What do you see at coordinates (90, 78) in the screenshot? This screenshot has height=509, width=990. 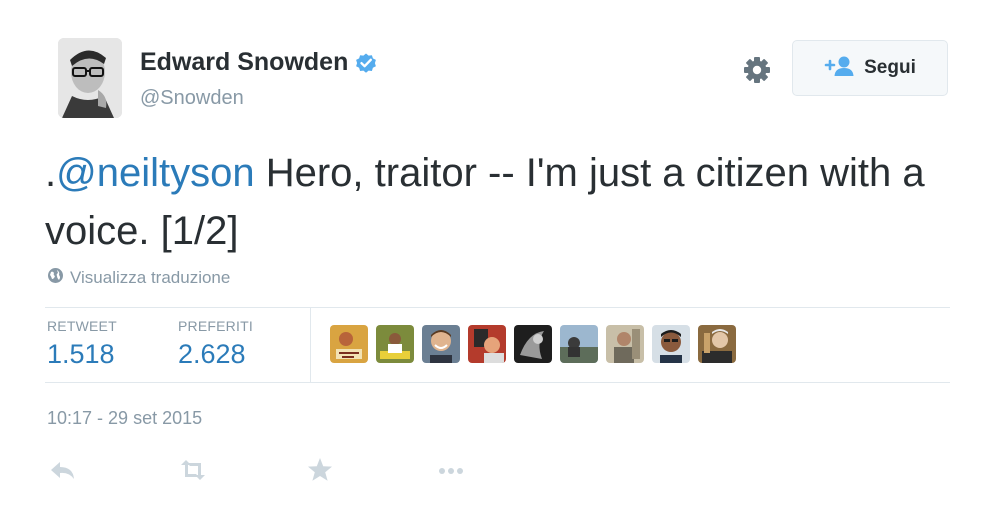 I see `avatar` at bounding box center [90, 78].